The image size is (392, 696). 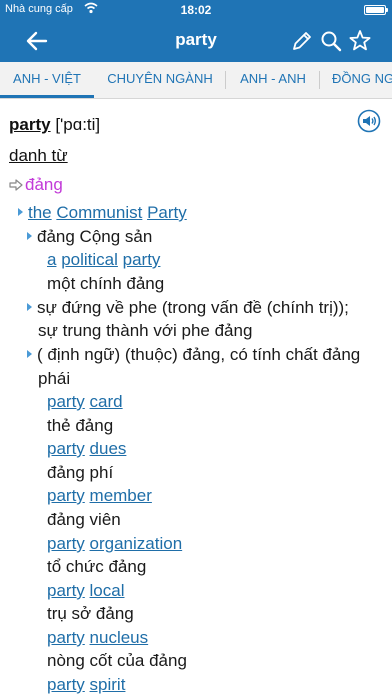 What do you see at coordinates (362, 78) in the screenshot?
I see `tab-label: ĐỒNG NG` at bounding box center [362, 78].